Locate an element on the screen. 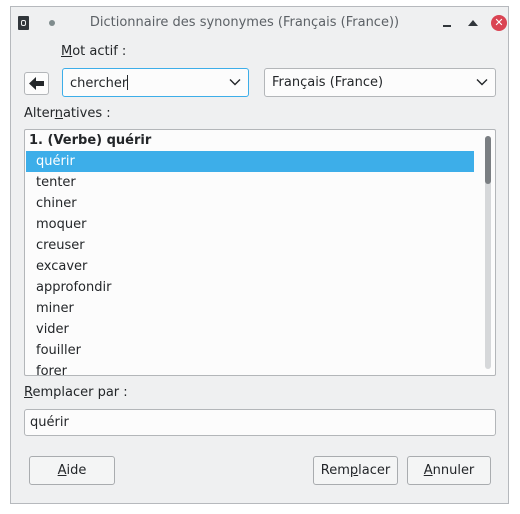 The width and height of the screenshot is (520, 514). alternatives-label: Alternatives : is located at coordinates (67, 113).